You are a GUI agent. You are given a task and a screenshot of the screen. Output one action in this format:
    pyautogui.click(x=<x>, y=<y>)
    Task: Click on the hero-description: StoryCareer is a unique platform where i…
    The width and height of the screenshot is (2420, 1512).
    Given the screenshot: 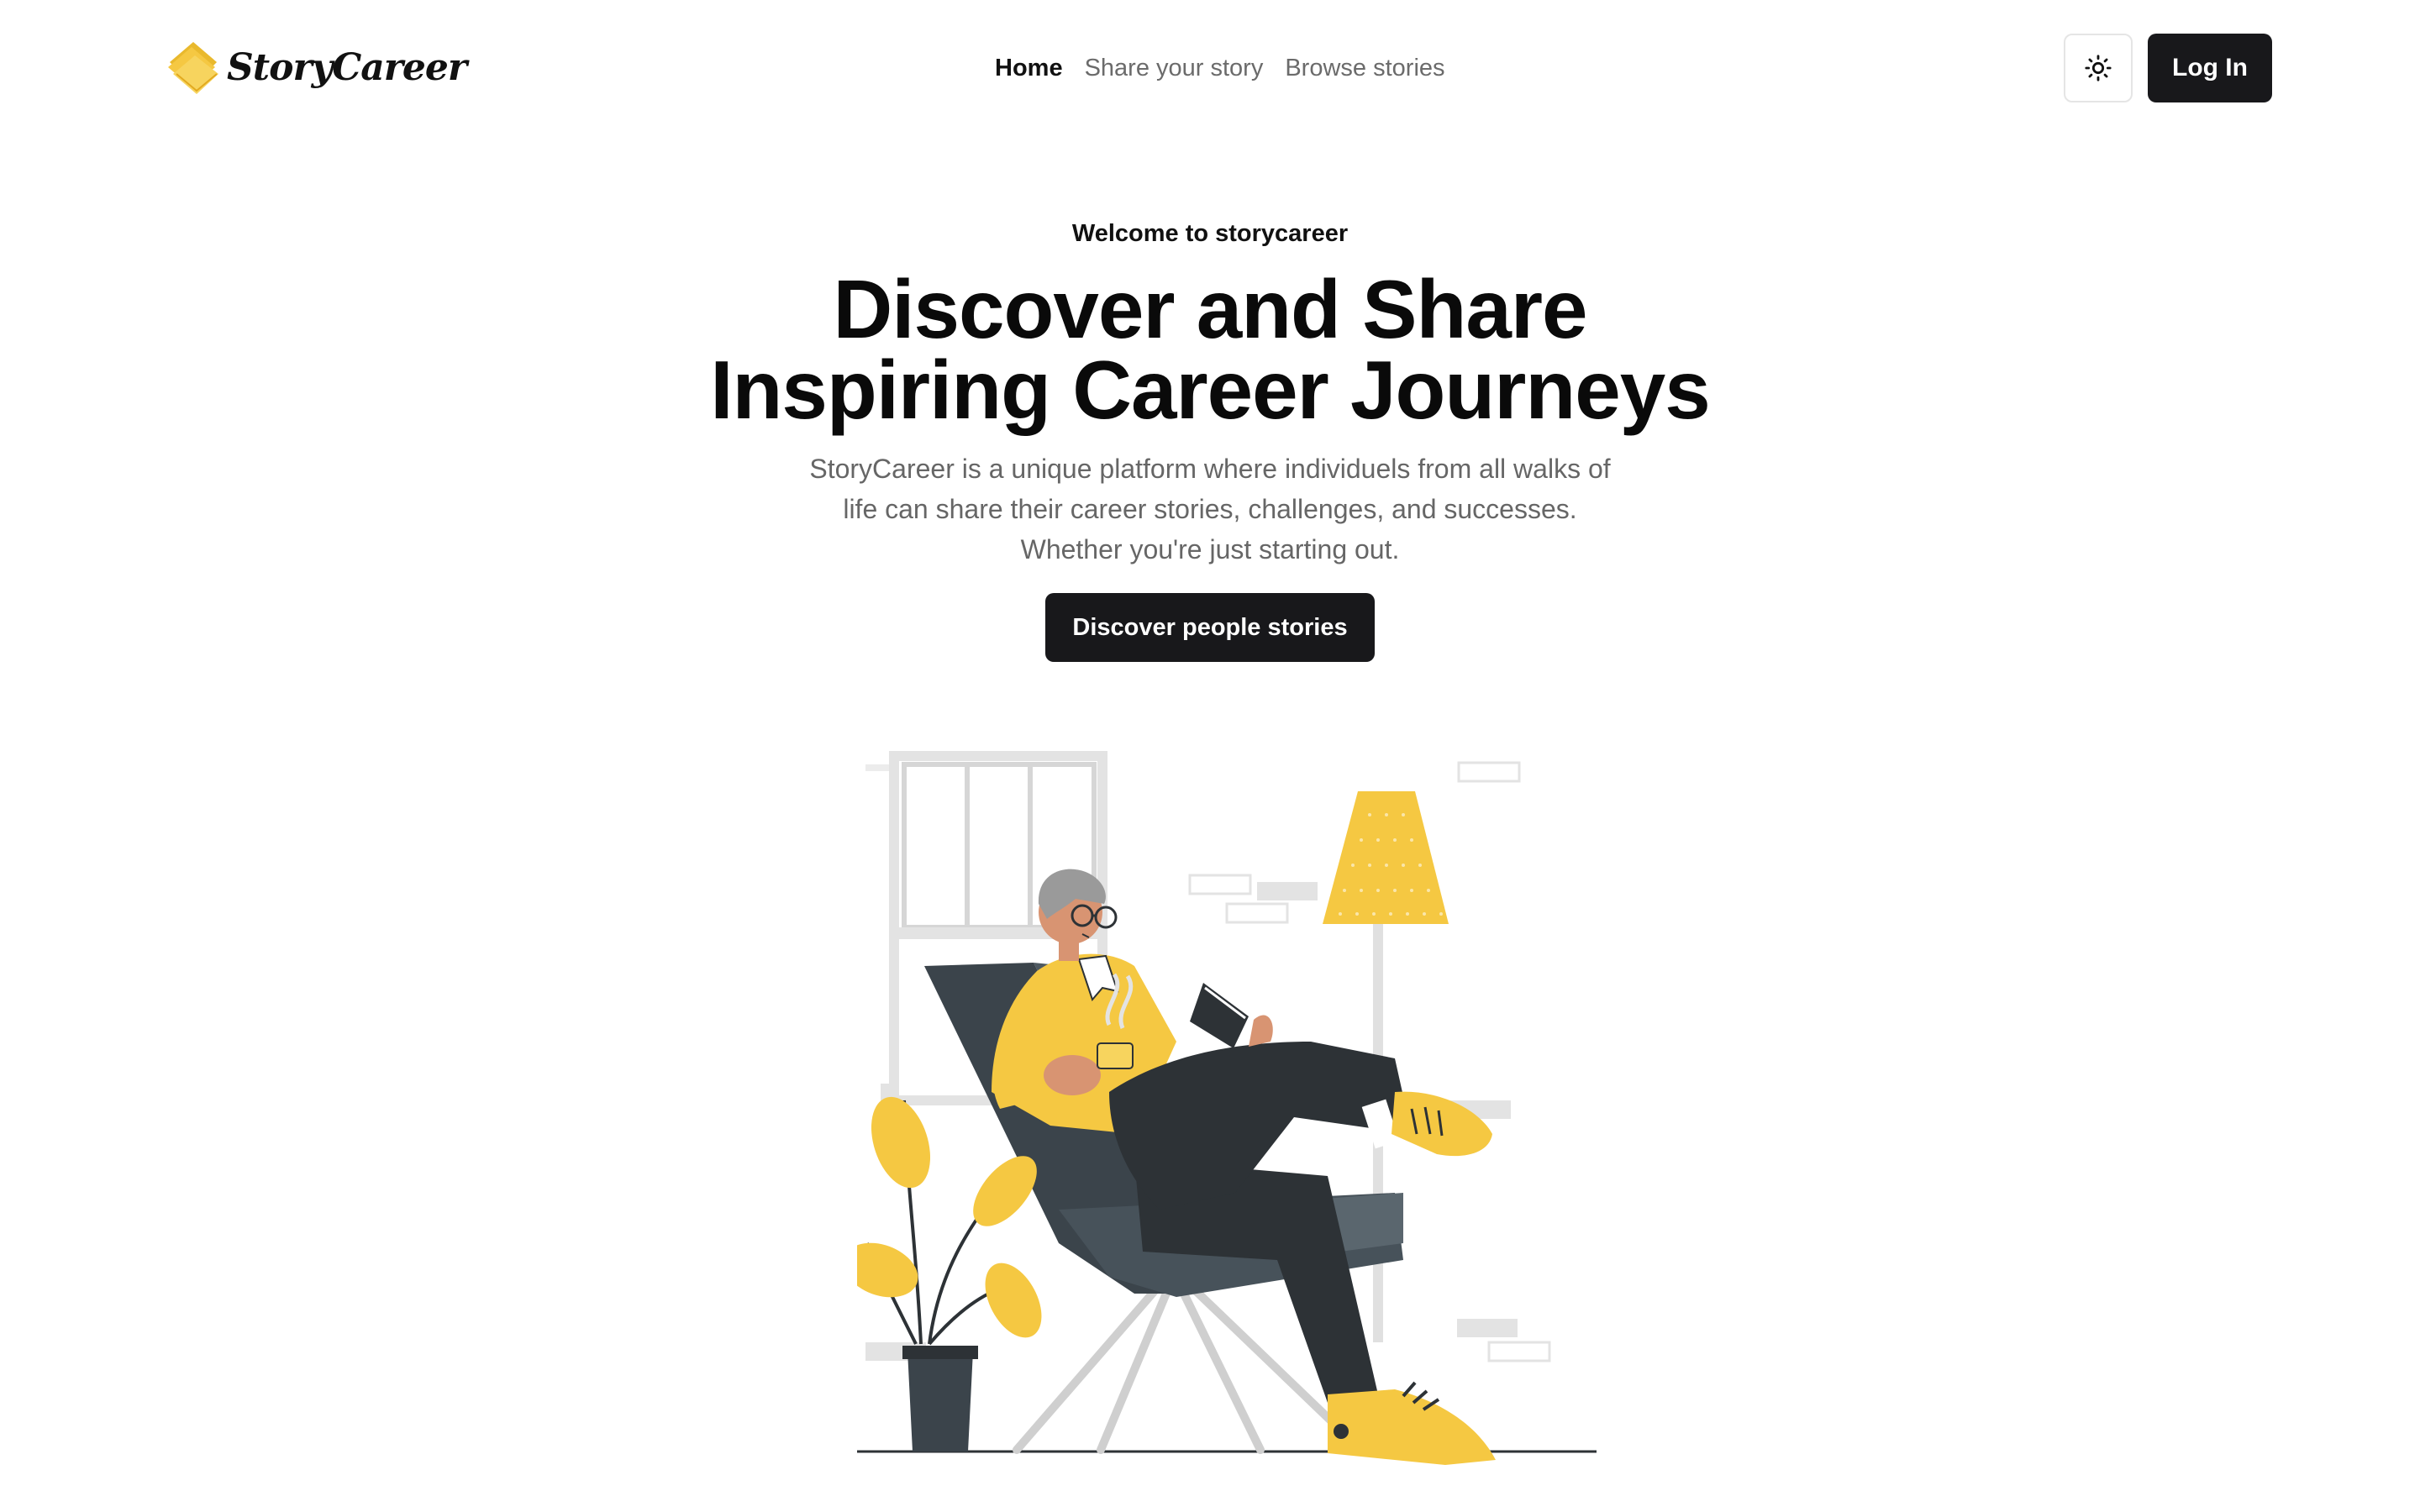 What is the action you would take?
    pyautogui.click(x=1210, y=509)
    